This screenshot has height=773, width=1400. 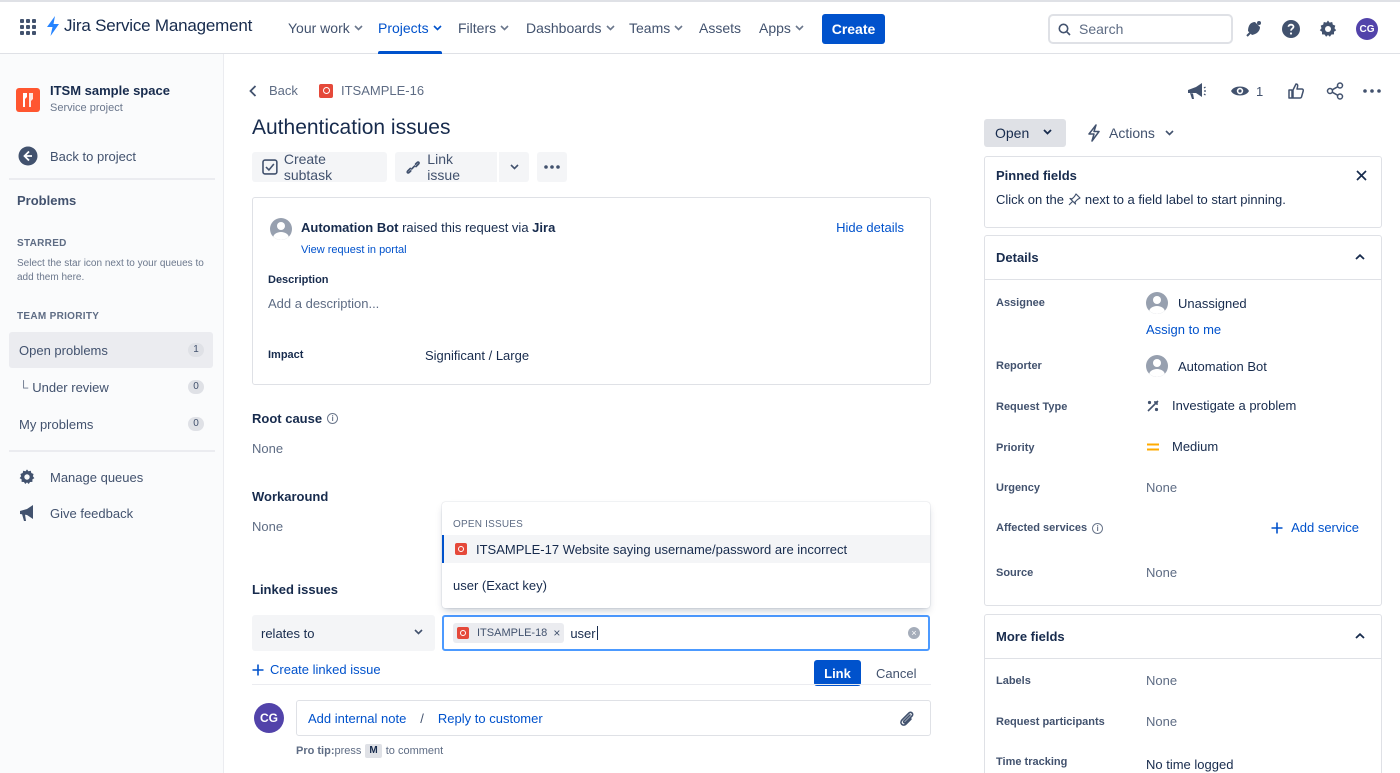 I want to click on add-internal-note-link: Add internal note, so click(x=357, y=718).